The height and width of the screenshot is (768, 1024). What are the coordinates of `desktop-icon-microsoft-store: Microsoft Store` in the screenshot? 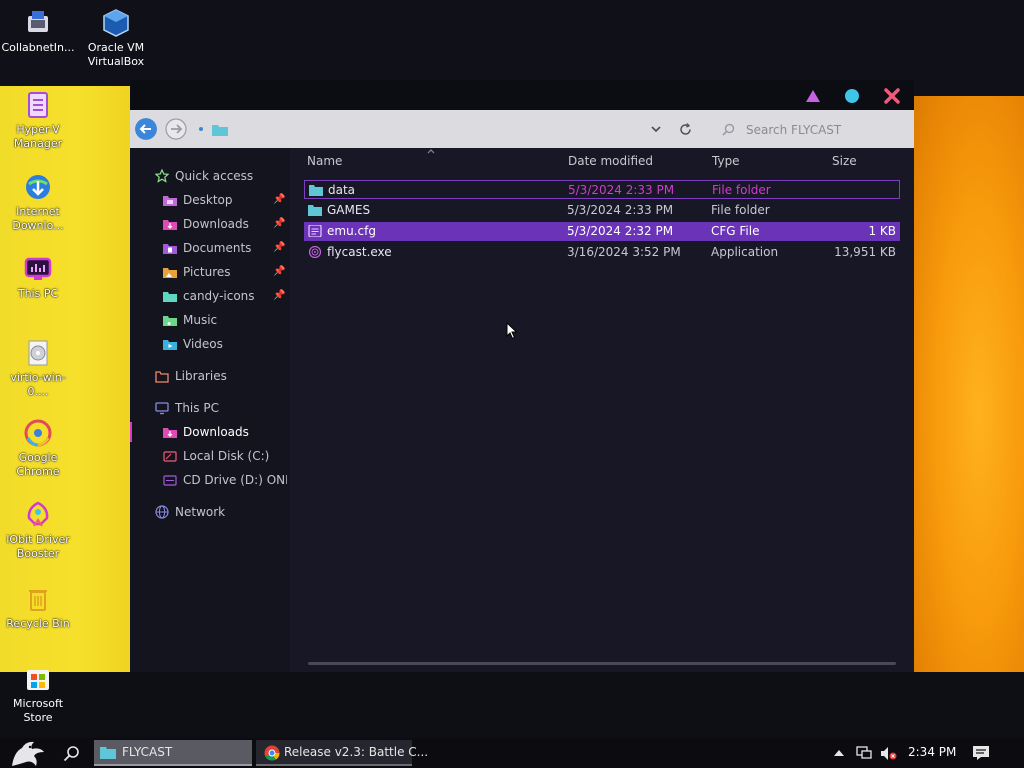 It's located at (38, 694).